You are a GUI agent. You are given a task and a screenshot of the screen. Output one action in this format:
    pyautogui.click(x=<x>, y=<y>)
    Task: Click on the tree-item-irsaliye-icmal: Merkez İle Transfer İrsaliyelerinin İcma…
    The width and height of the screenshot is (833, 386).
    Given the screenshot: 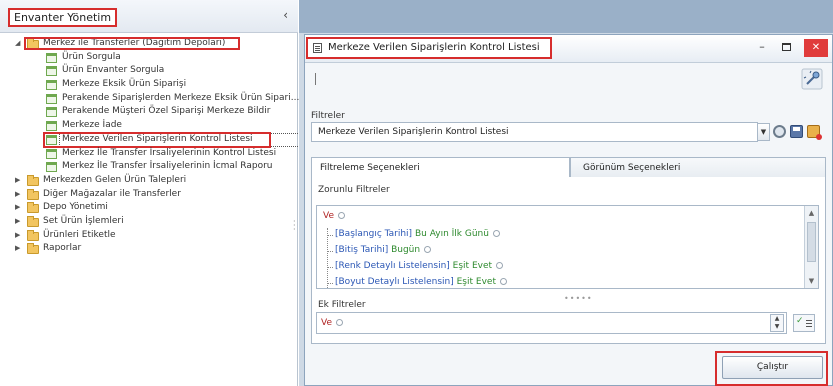 What is the action you would take?
    pyautogui.click(x=156, y=167)
    